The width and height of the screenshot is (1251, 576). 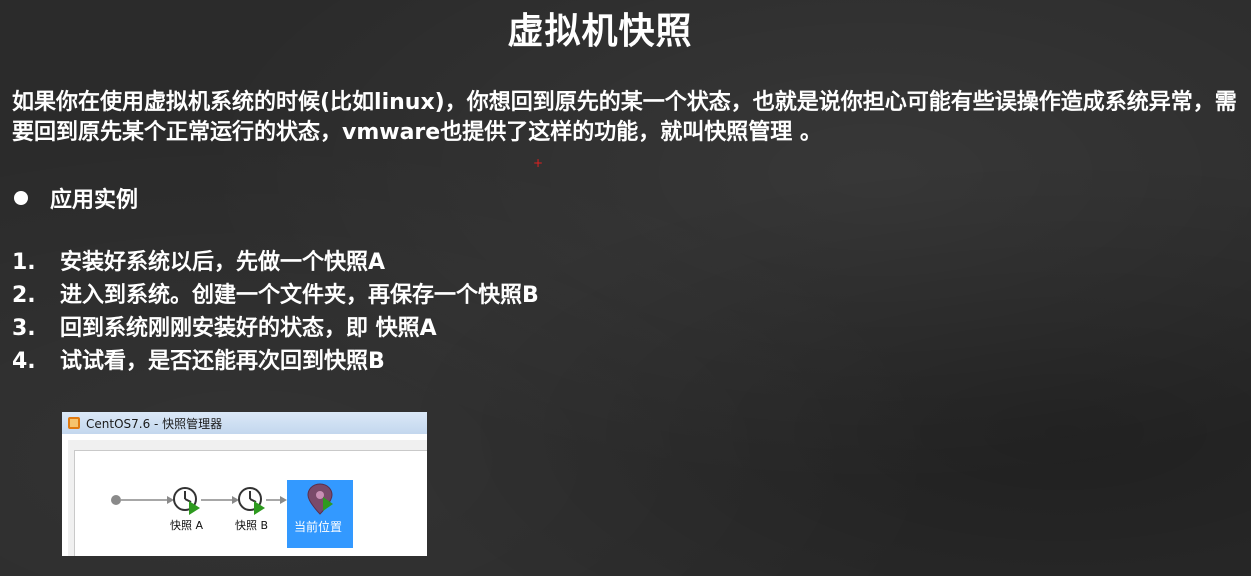 I want to click on step-text: 试试看，是否还能再次回到快照B, so click(x=222, y=361).